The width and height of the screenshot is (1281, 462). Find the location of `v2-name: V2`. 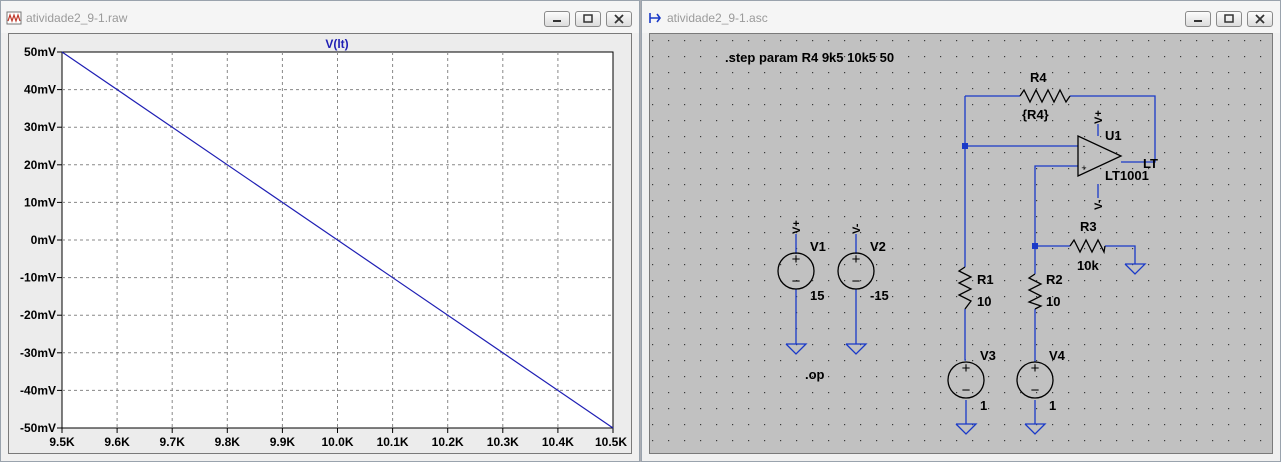

v2-name: V2 is located at coordinates (878, 246).